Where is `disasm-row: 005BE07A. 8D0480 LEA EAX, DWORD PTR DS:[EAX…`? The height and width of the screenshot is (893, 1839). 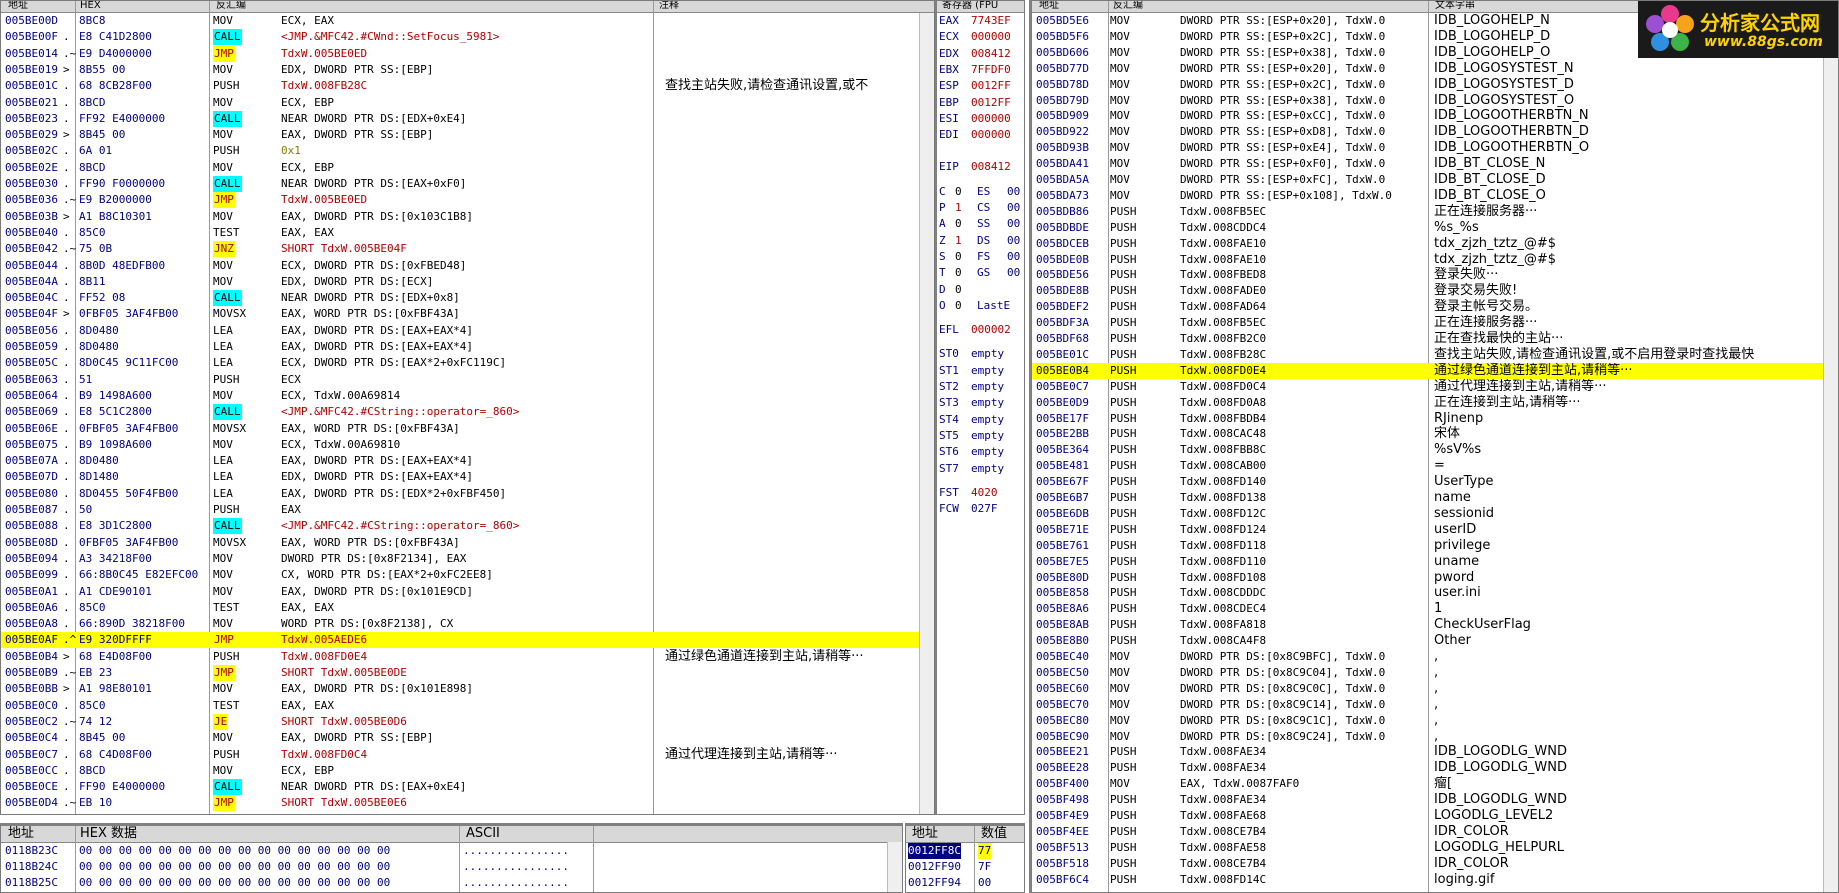
disasm-row: 005BE07A. 8D0480 LEA EAX, DWORD PTR DS:[EAX… is located at coordinates (467, 461).